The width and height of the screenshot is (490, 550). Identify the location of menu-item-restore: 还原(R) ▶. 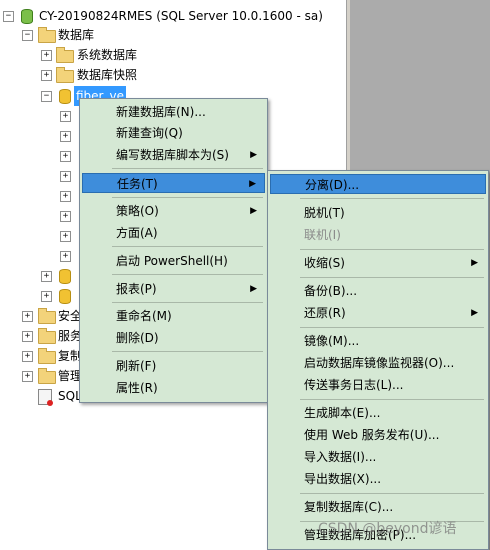
(378, 313).